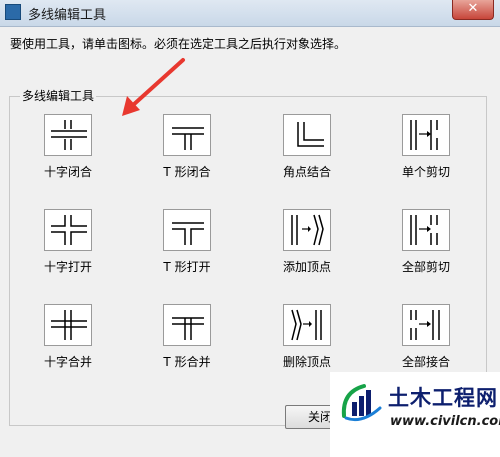 The image size is (500, 457). I want to click on tee-merged-icon, so click(188, 328).